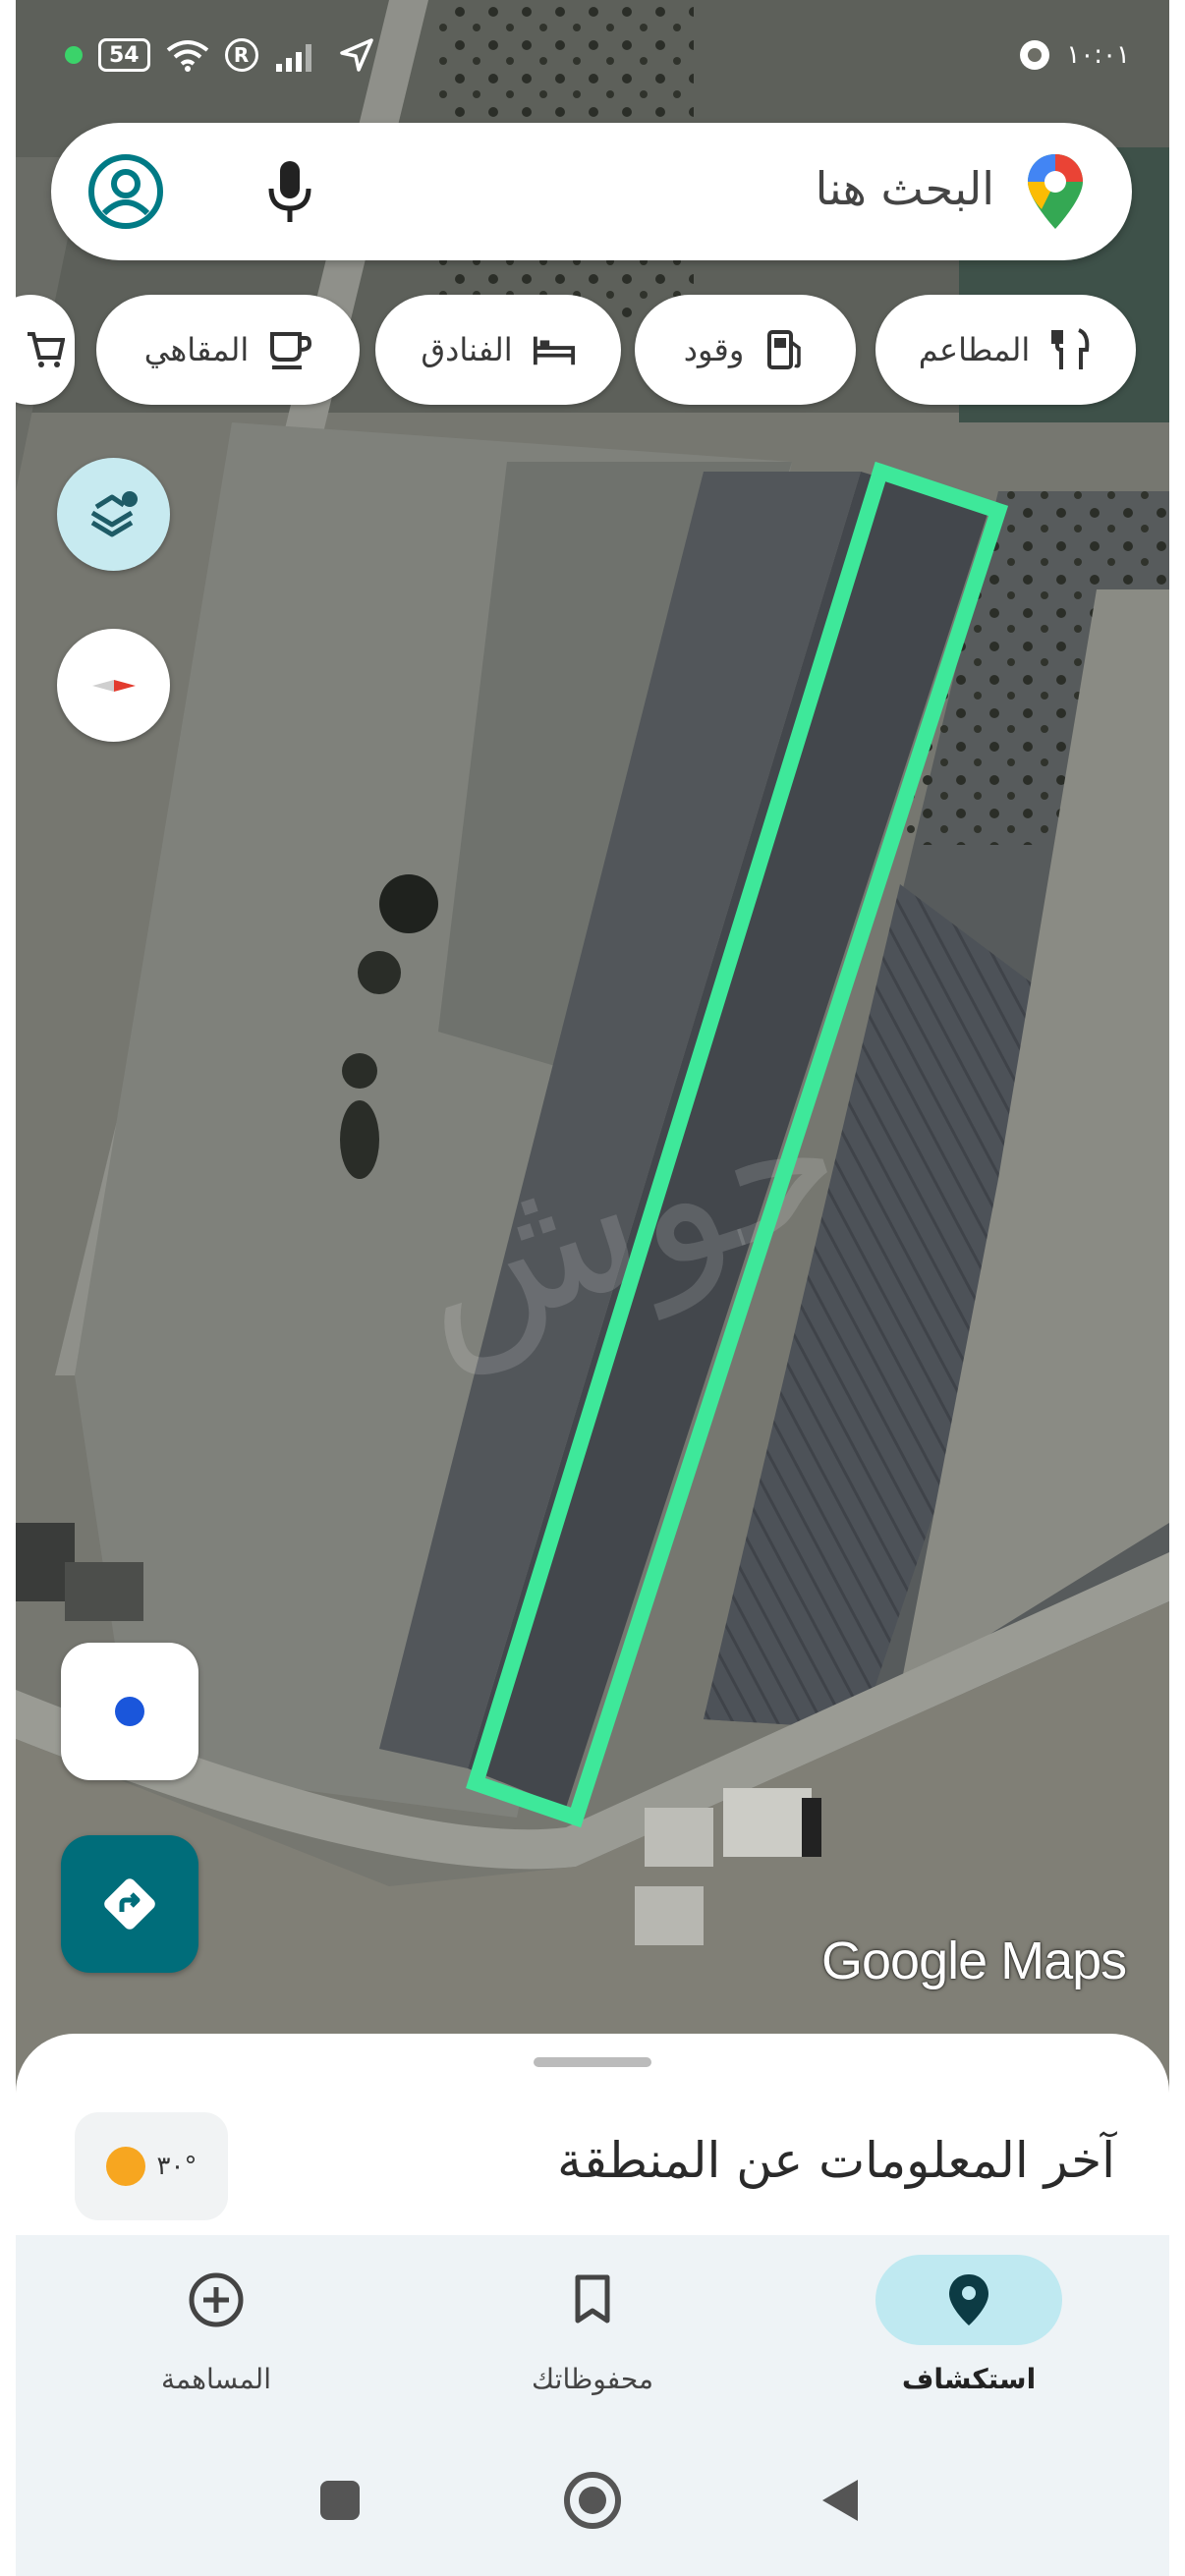  Describe the element at coordinates (969, 2379) in the screenshot. I see `nav-explore-label: استكشاف` at that location.